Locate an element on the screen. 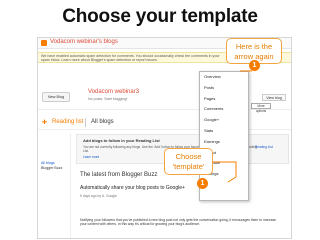 The image size is (320, 240). sidebar-item-blogger-buzz: Blogger Buzz is located at coordinates (54, 168).